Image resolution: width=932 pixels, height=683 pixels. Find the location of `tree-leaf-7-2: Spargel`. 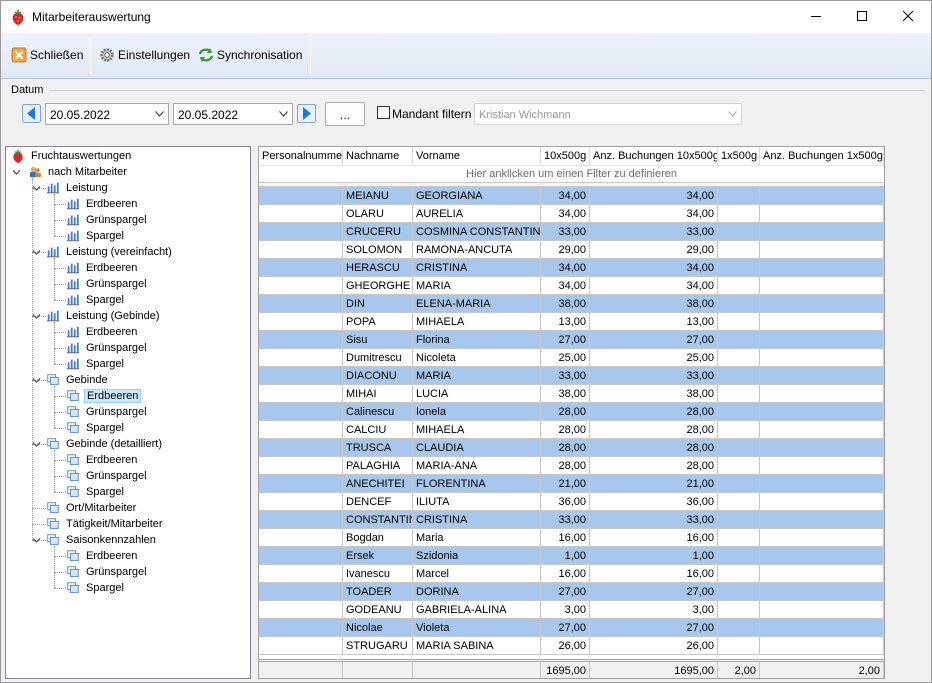

tree-leaf-7-2: Spargel is located at coordinates (96, 588).